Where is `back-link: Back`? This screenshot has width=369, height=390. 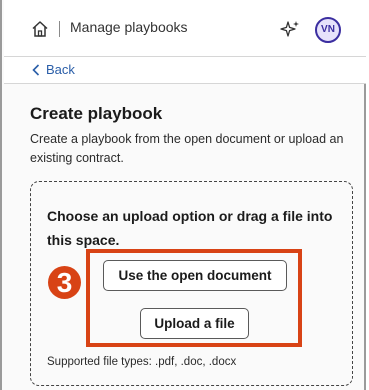 back-link: Back is located at coordinates (53, 69).